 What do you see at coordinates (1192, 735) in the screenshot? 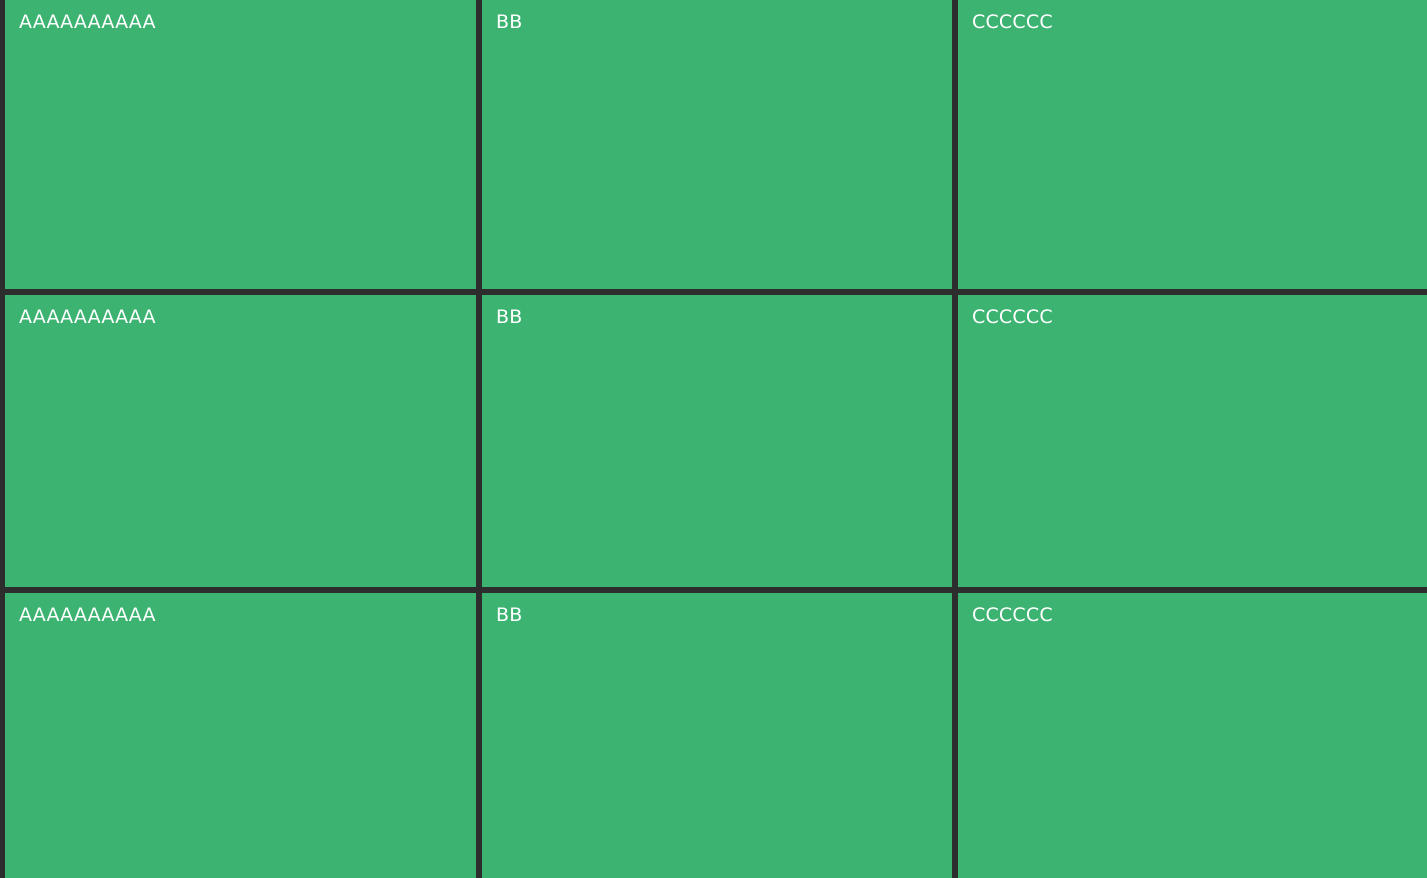
I see `grid-cell-r3-c3: CCCCCC` at bounding box center [1192, 735].